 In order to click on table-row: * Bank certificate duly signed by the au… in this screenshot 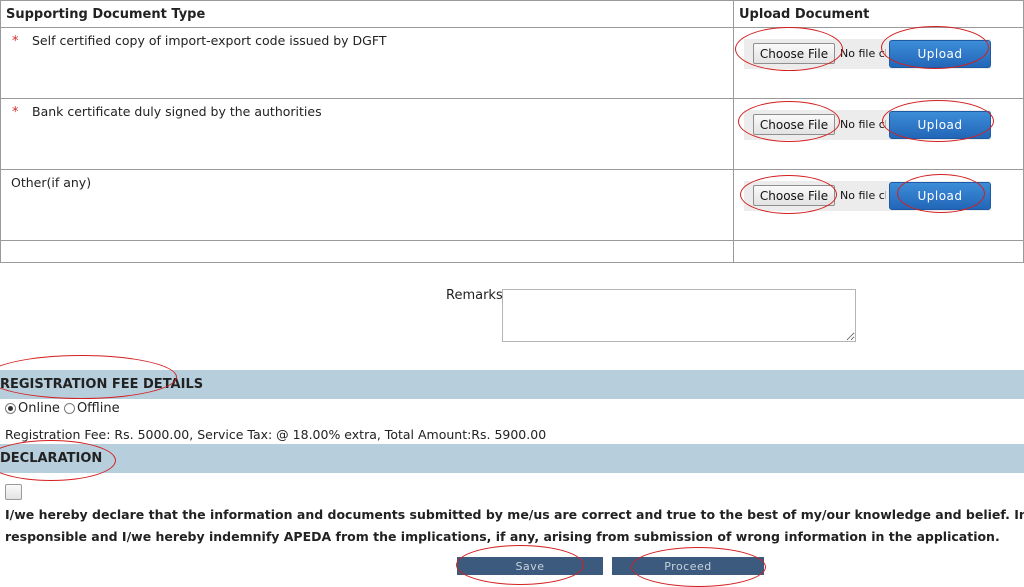, I will do `click(512, 134)`.